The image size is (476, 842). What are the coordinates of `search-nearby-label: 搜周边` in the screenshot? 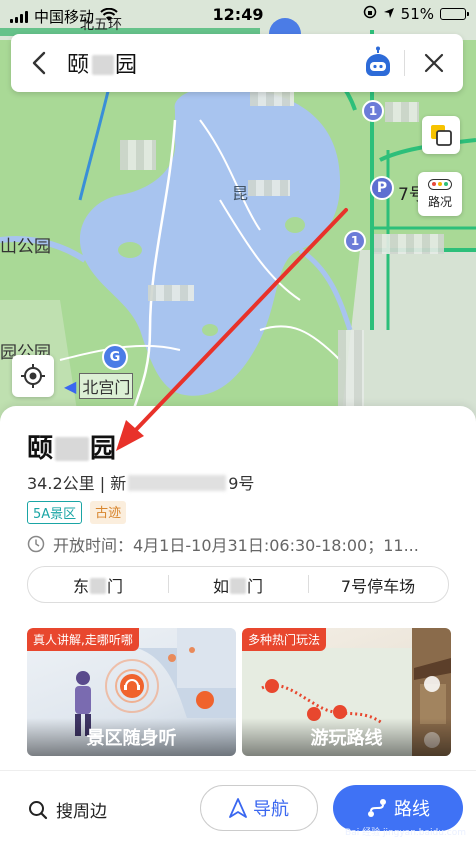 It's located at (81, 812).